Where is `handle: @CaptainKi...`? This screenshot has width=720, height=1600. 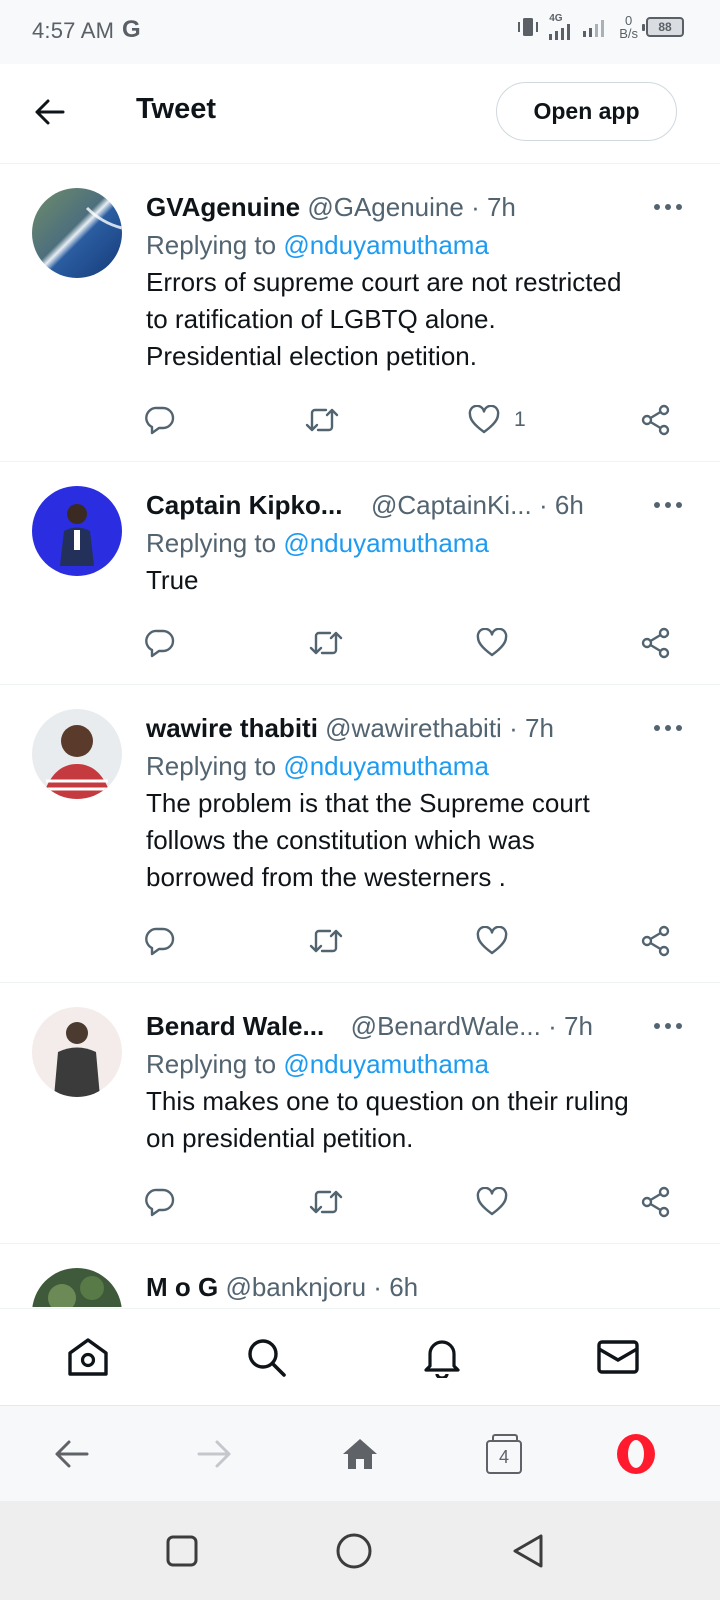
handle: @CaptainKi... is located at coordinates (451, 505).